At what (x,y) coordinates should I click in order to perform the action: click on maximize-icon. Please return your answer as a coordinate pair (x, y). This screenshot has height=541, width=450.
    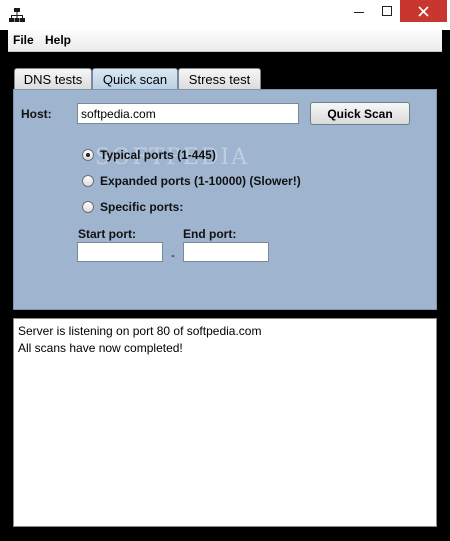
    Looking at the image, I should click on (387, 11).